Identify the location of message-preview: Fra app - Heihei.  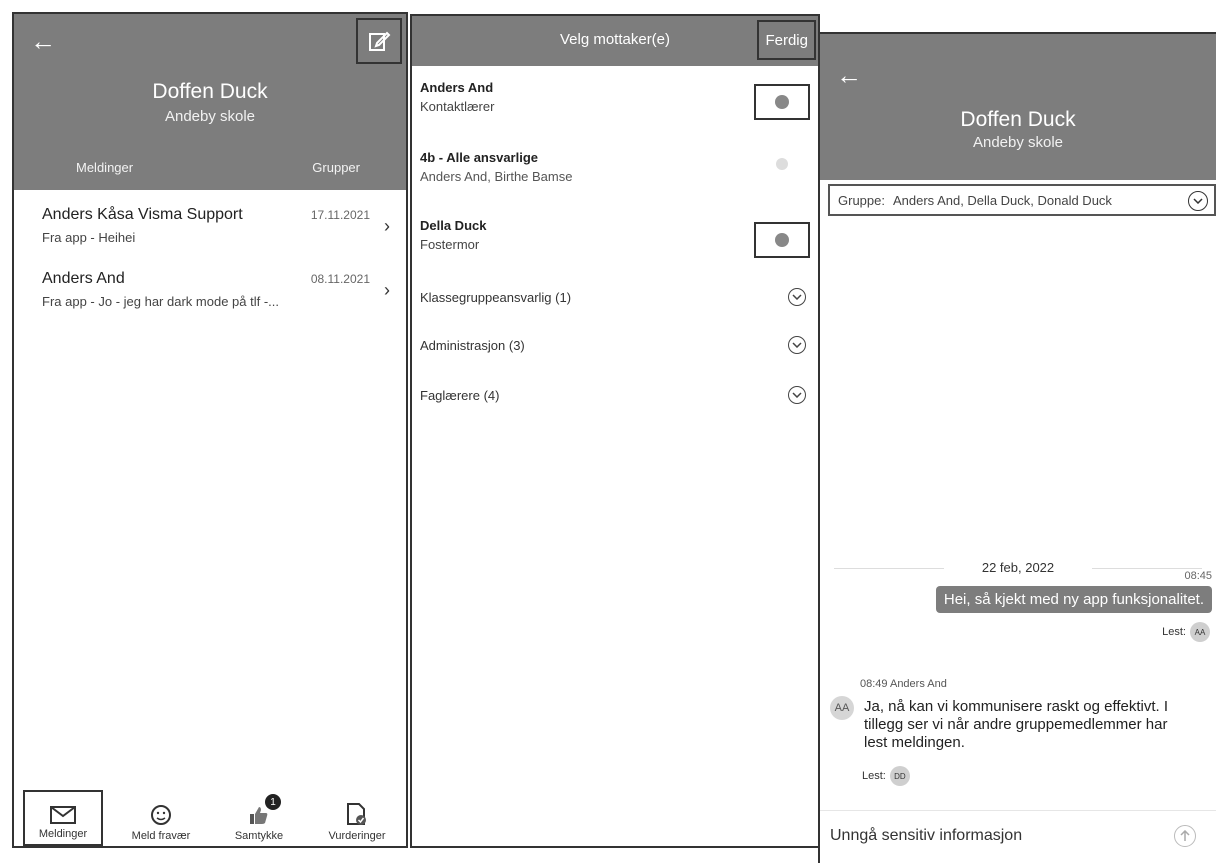
(89, 237).